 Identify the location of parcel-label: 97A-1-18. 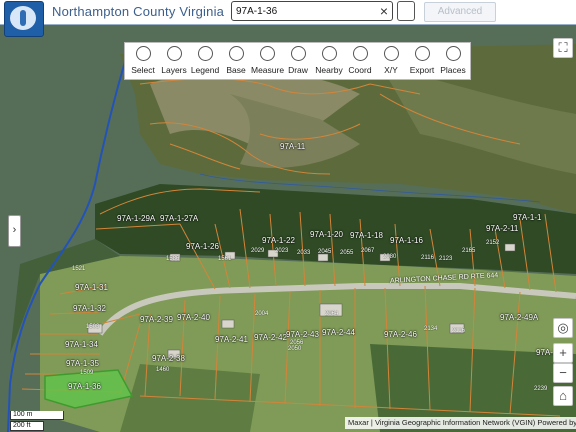
(366, 235).